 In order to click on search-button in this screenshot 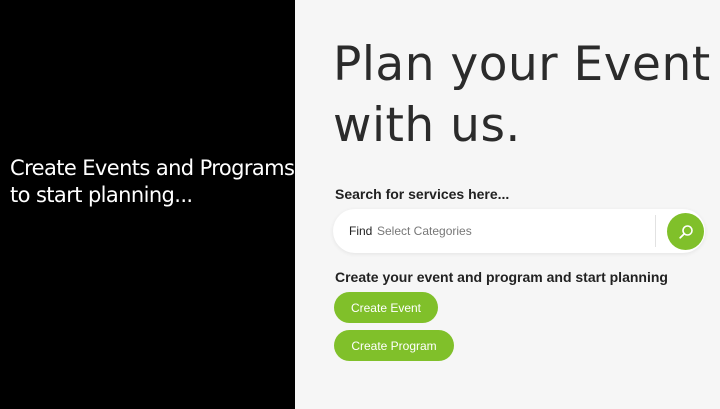, I will do `click(685, 231)`.